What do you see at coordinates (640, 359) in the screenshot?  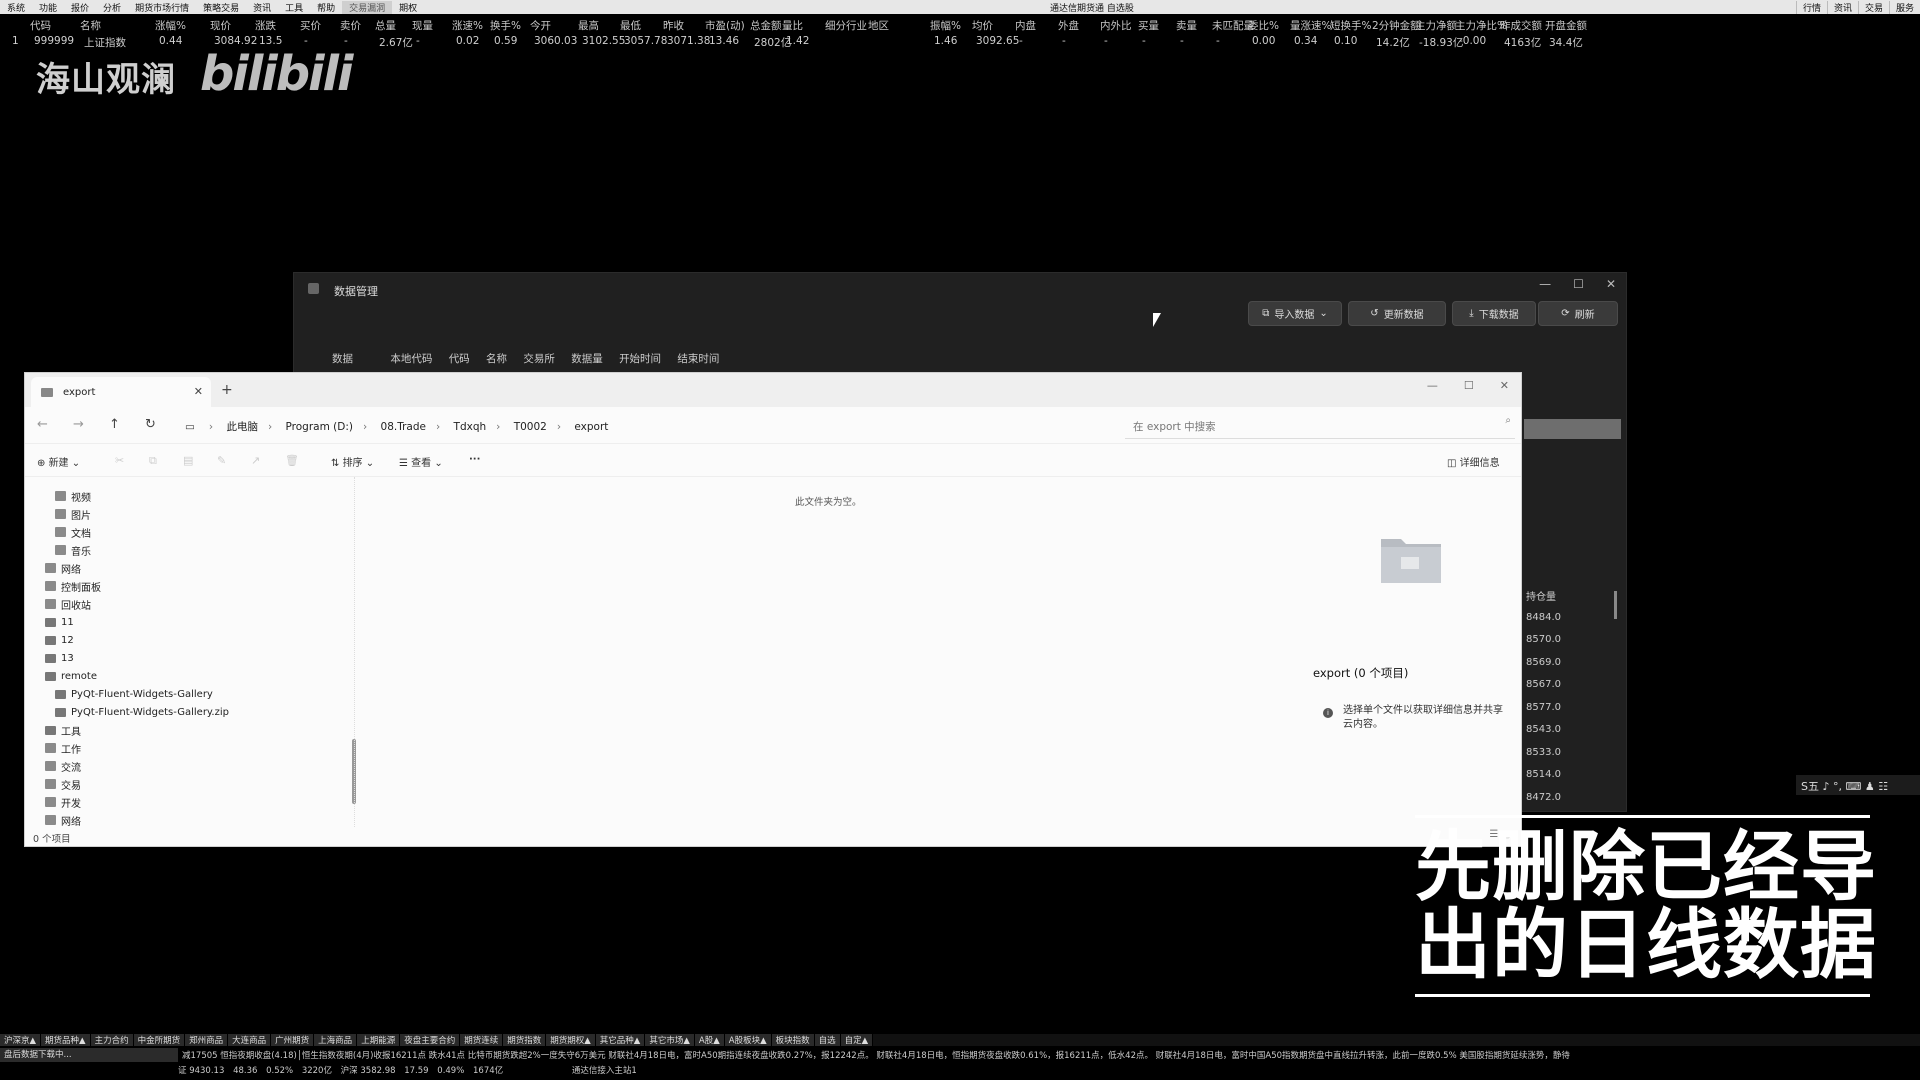 I see `col-start-time: 开始时间` at bounding box center [640, 359].